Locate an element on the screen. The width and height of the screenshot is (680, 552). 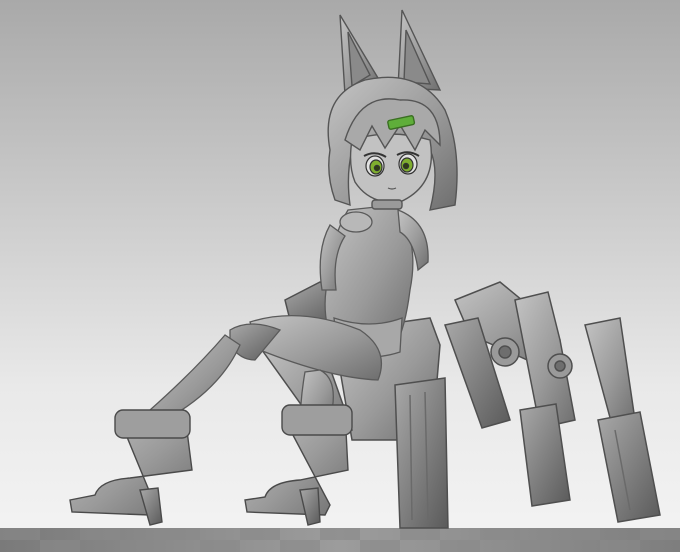
floor-plate is located at coordinates (340, 540).